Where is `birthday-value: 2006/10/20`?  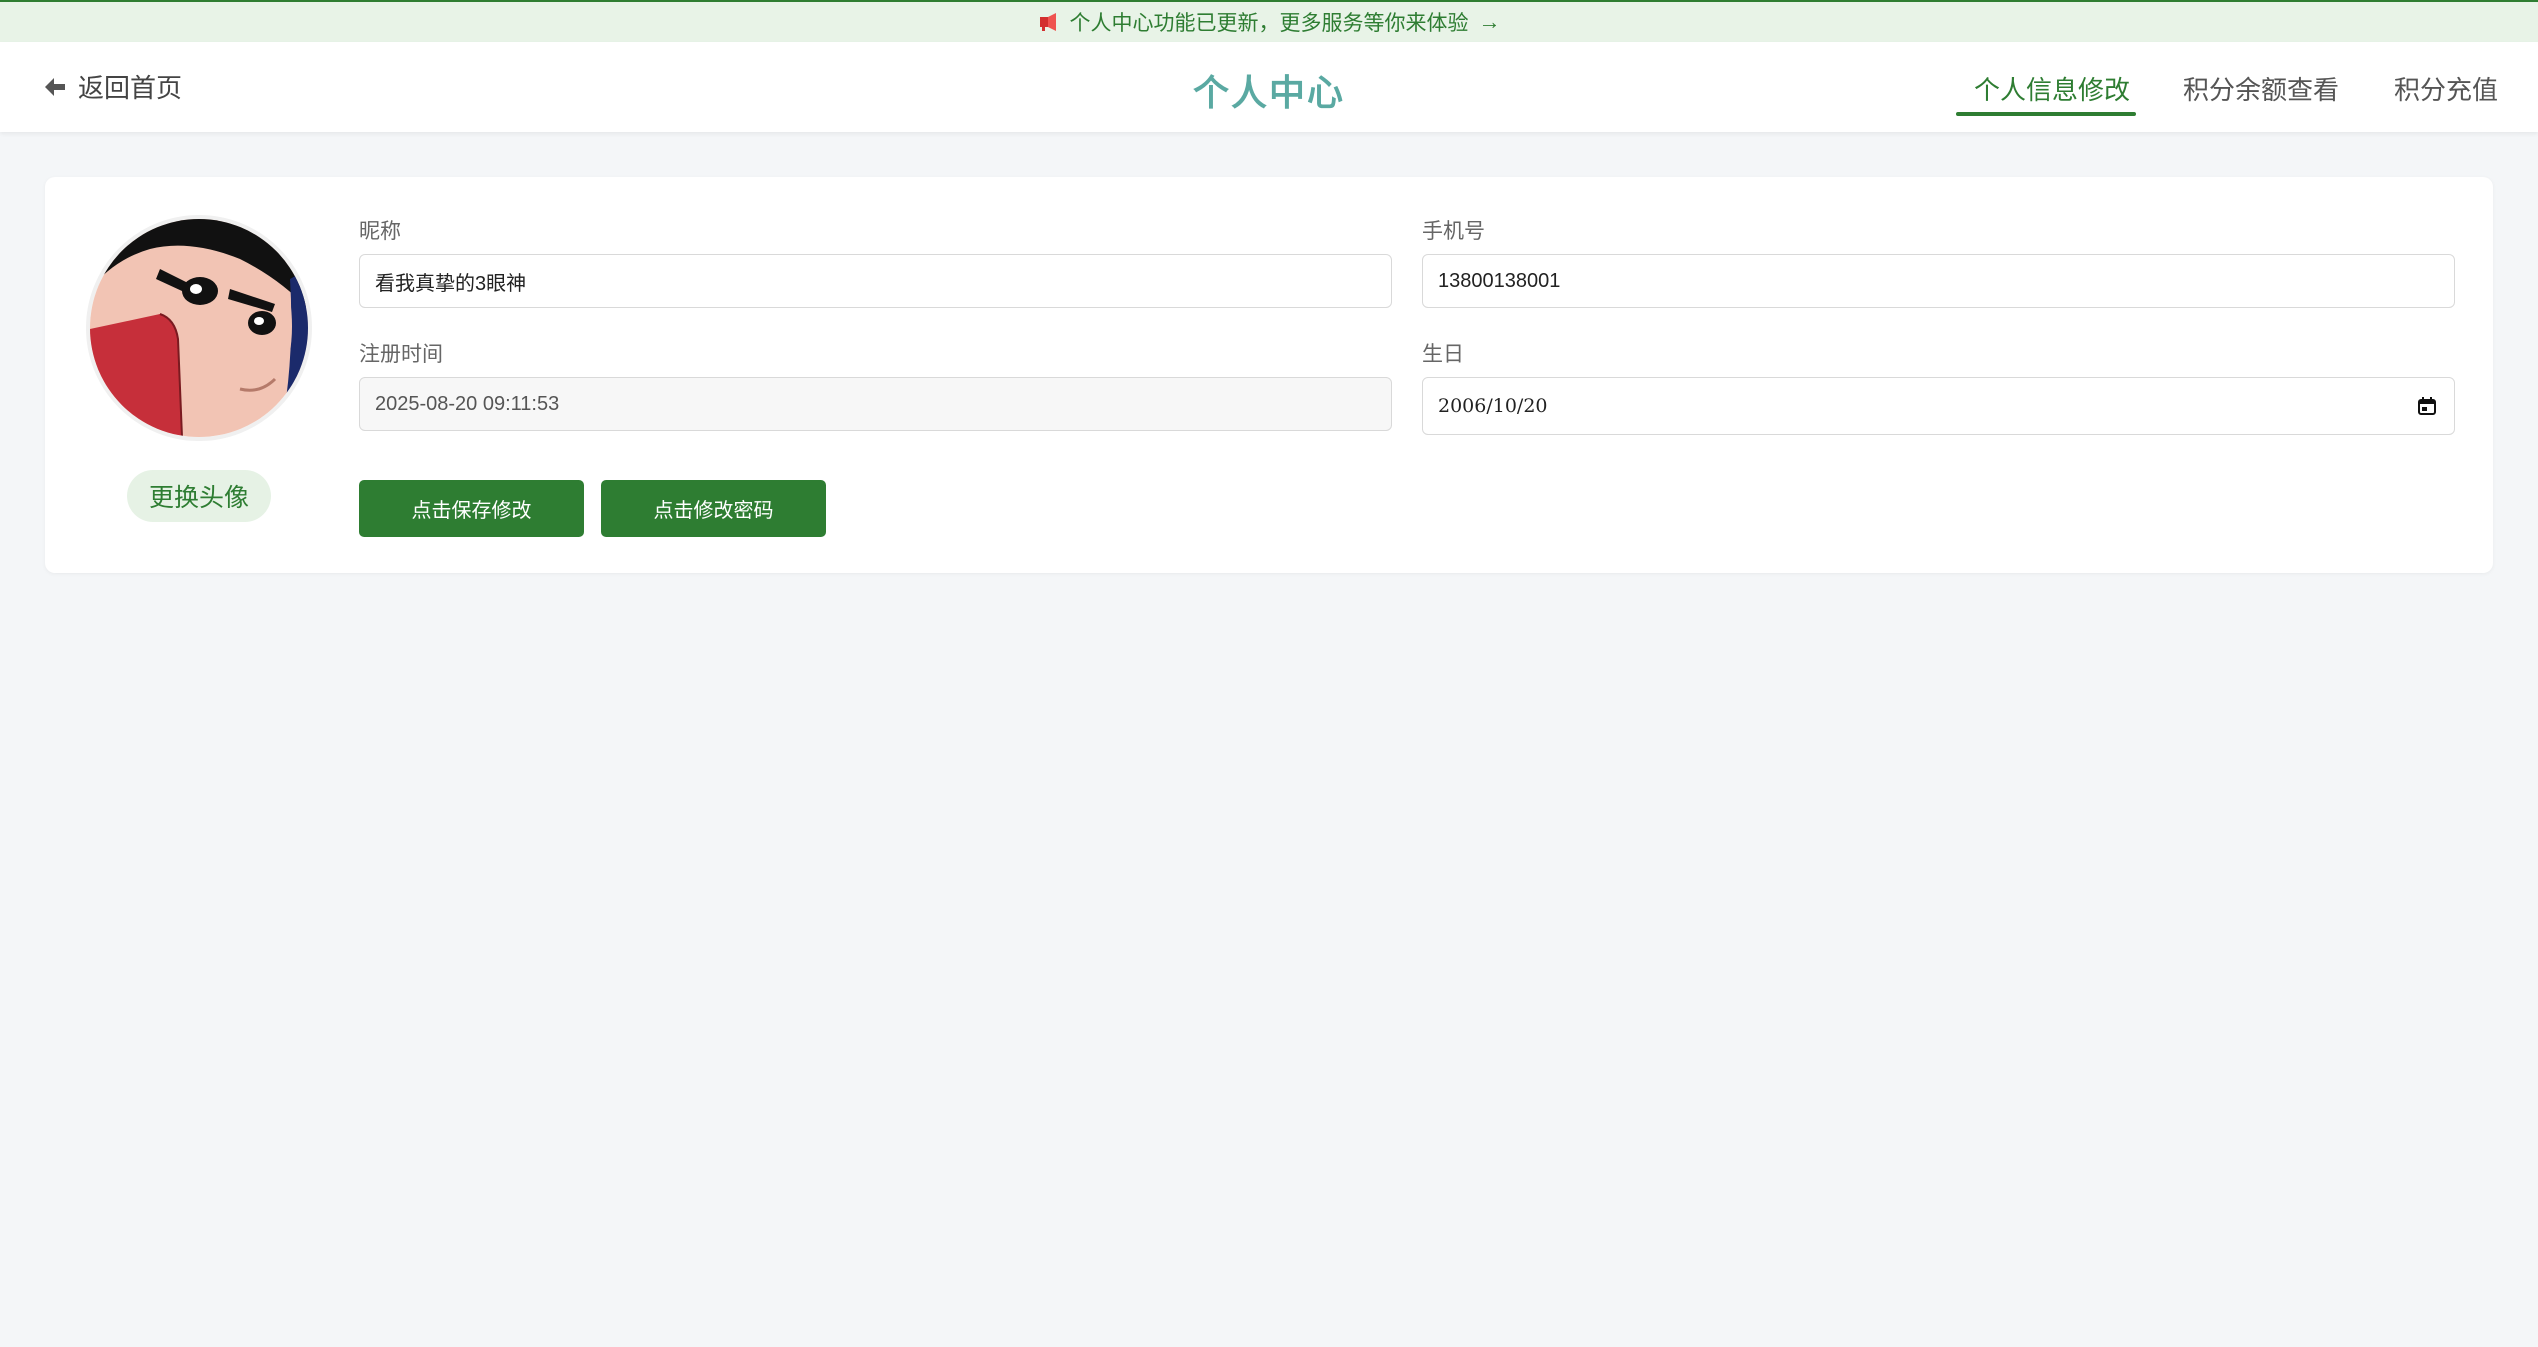
birthday-value: 2006/10/20 is located at coordinates (1493, 406).